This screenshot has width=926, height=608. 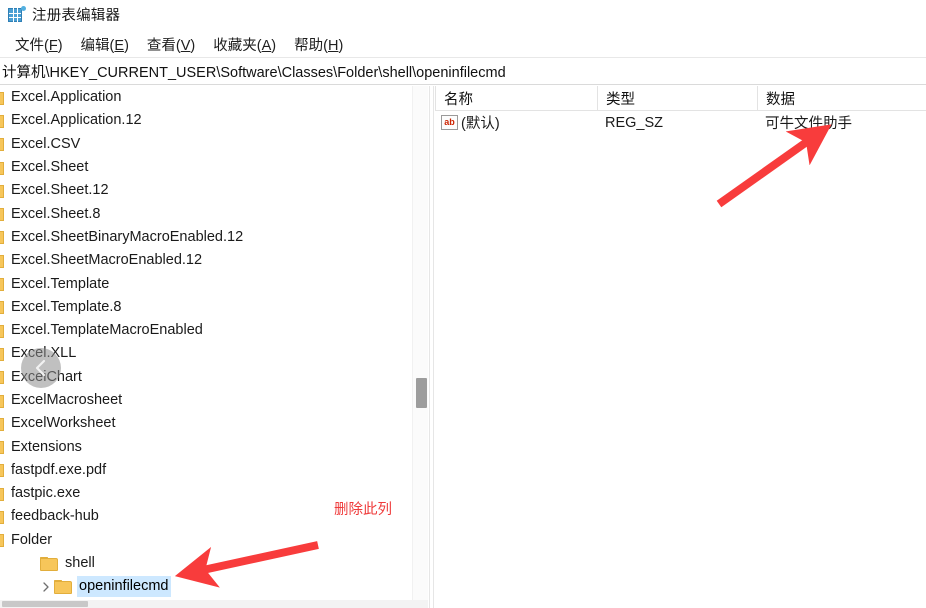 What do you see at coordinates (206, 446) in the screenshot?
I see `tree-item-extensions: Extensions` at bounding box center [206, 446].